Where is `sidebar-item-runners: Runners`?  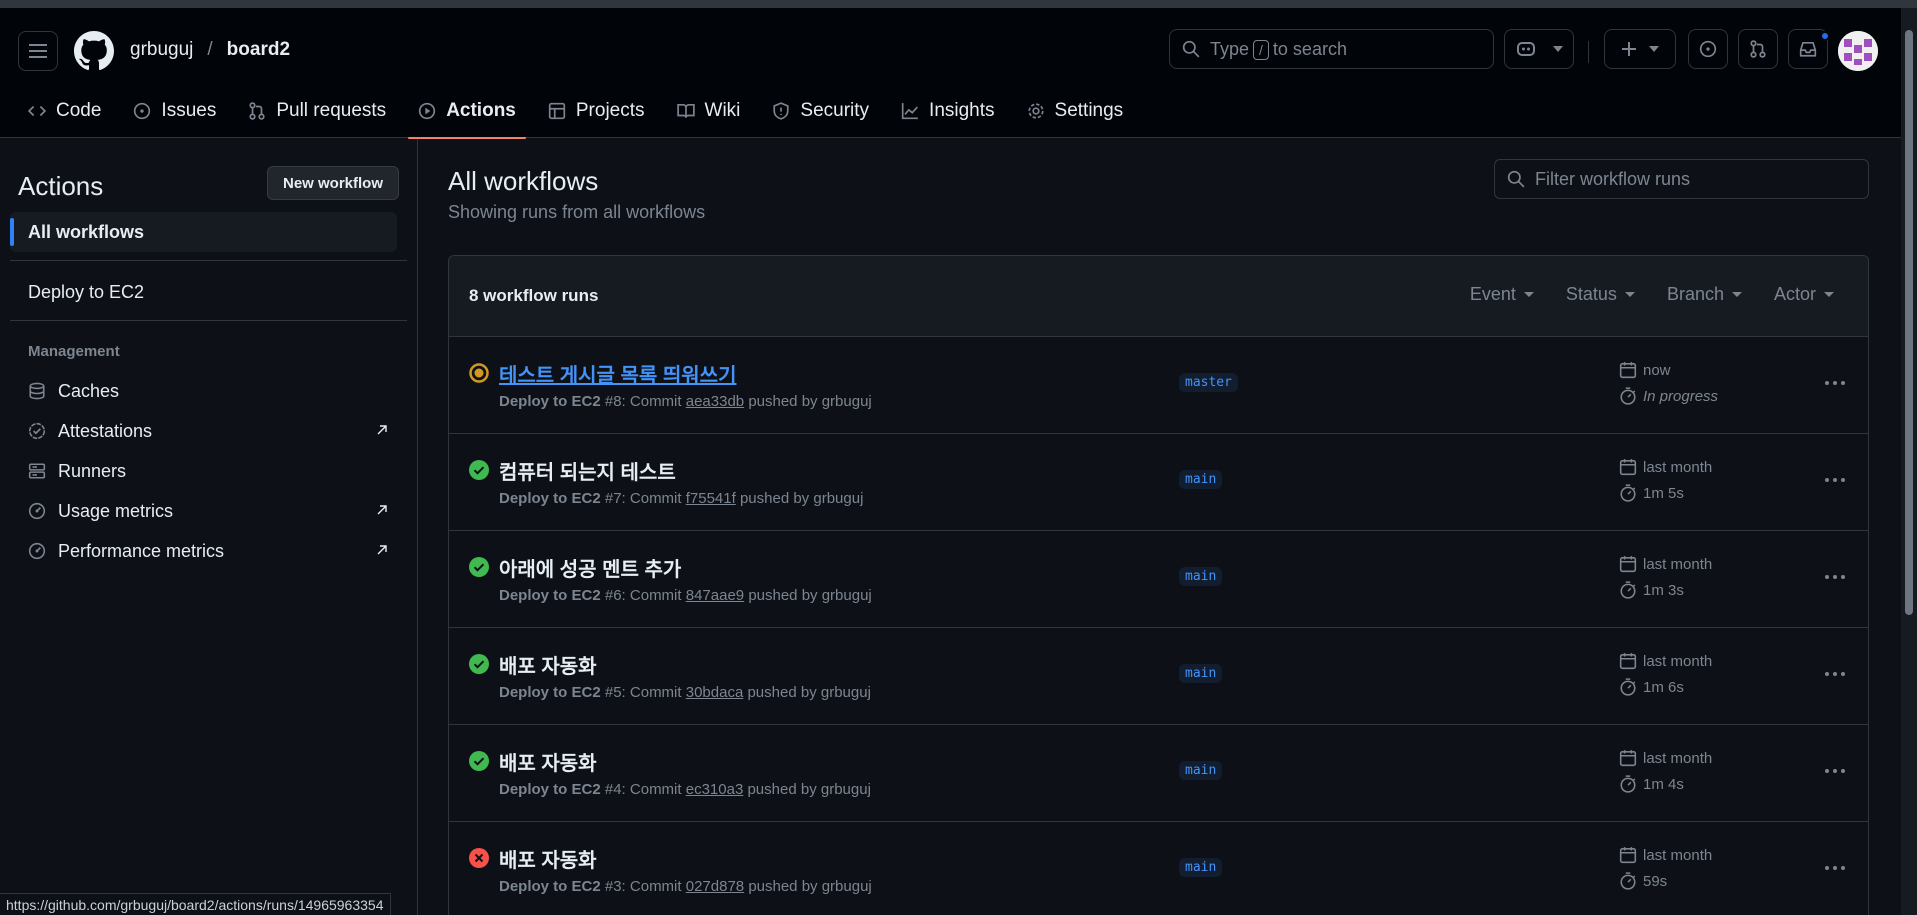 sidebar-item-runners: Runners is located at coordinates (208, 471).